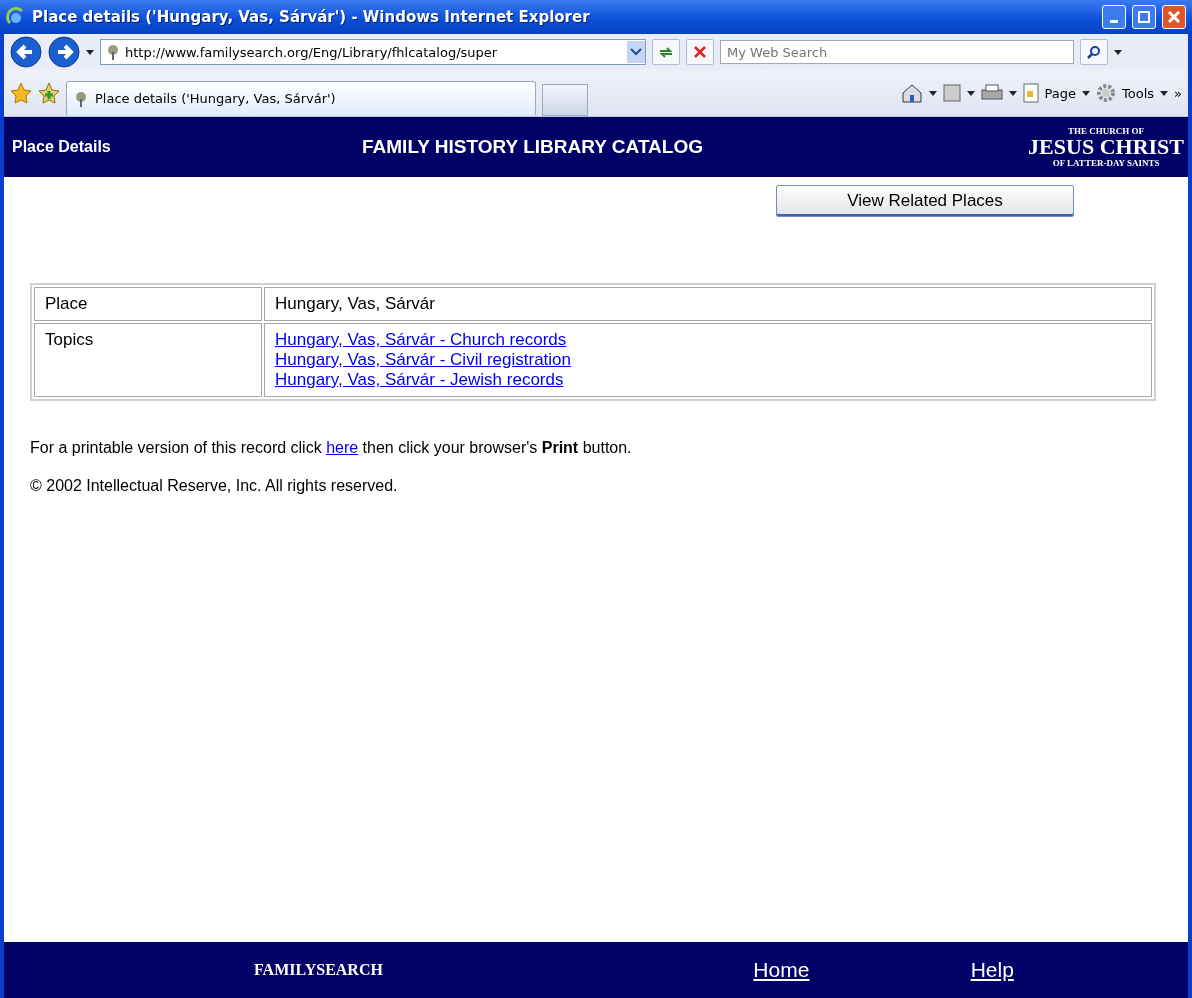  What do you see at coordinates (312, 52) in the screenshot?
I see `url-text: http://www.familysearch.org/Eng/Library/fhlcatalog/super` at bounding box center [312, 52].